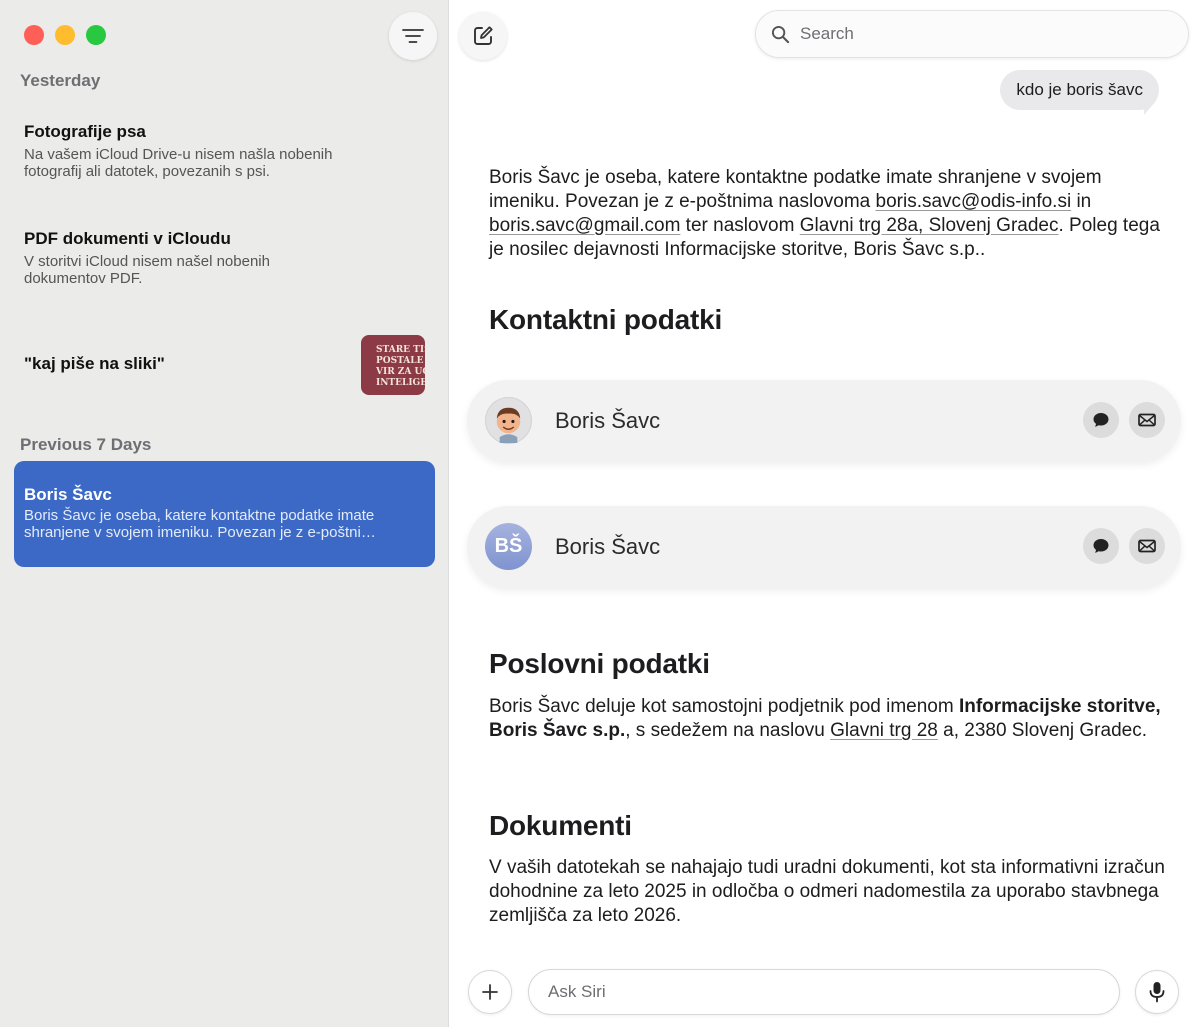 The width and height of the screenshot is (1200, 1027). I want to click on conversation-title: Boris Šavc, so click(68, 494).